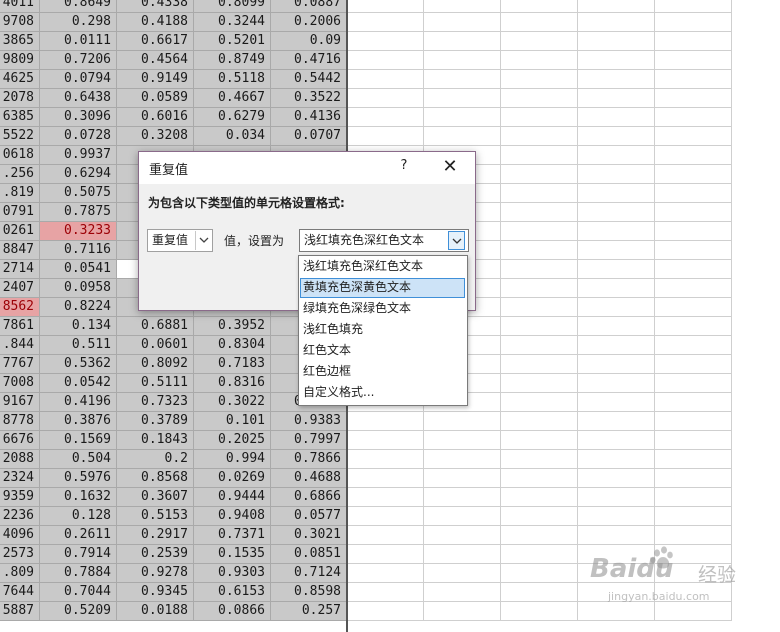 The height and width of the screenshot is (632, 780). I want to click on grid-cell: 0.511, so click(78, 345).